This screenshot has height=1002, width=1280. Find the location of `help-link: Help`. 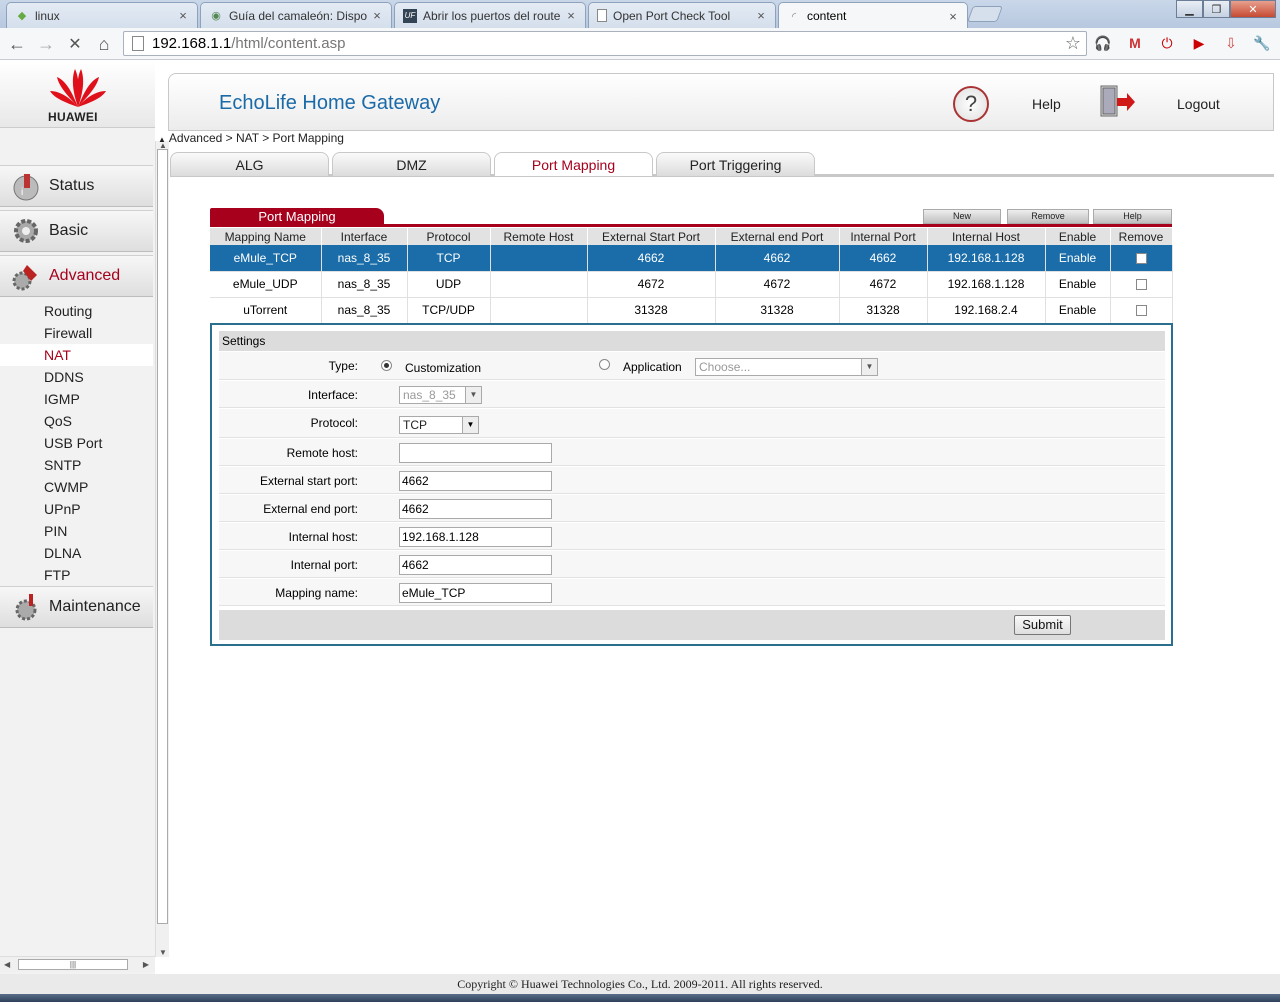

help-link: Help is located at coordinates (1046, 104).